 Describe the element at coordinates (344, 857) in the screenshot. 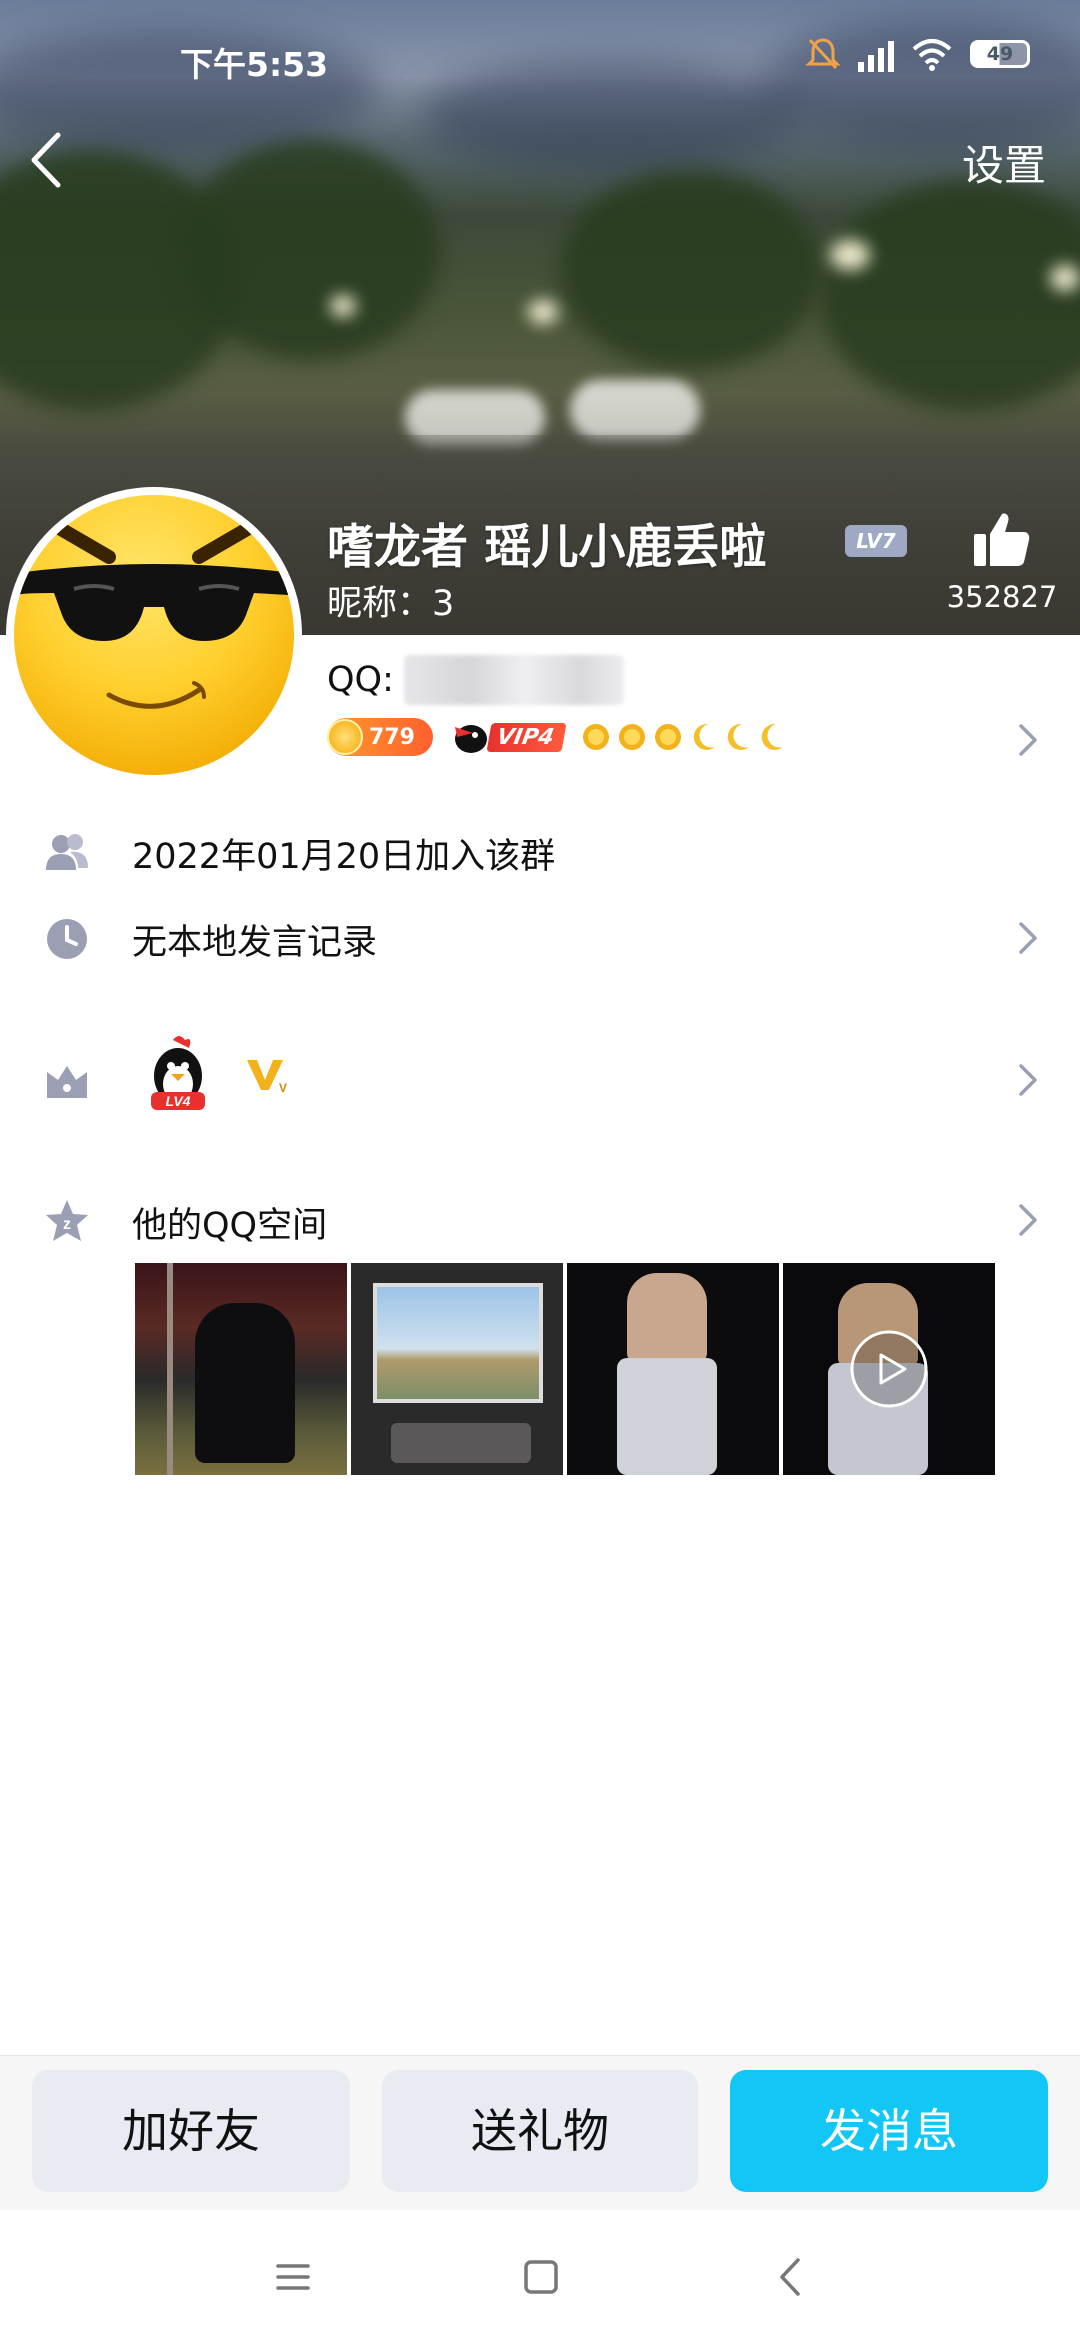

I see `join-date-text: 2022年01月20日加入该群` at that location.